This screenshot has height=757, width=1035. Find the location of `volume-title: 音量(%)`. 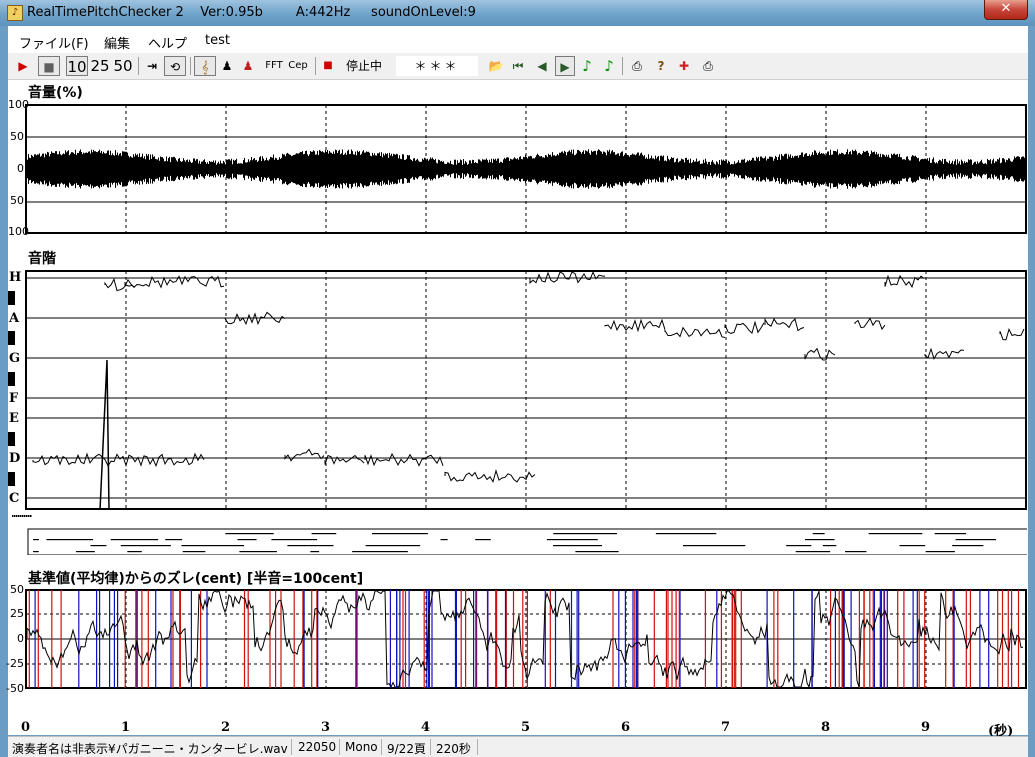

volume-title: 音量(%) is located at coordinates (55, 93).